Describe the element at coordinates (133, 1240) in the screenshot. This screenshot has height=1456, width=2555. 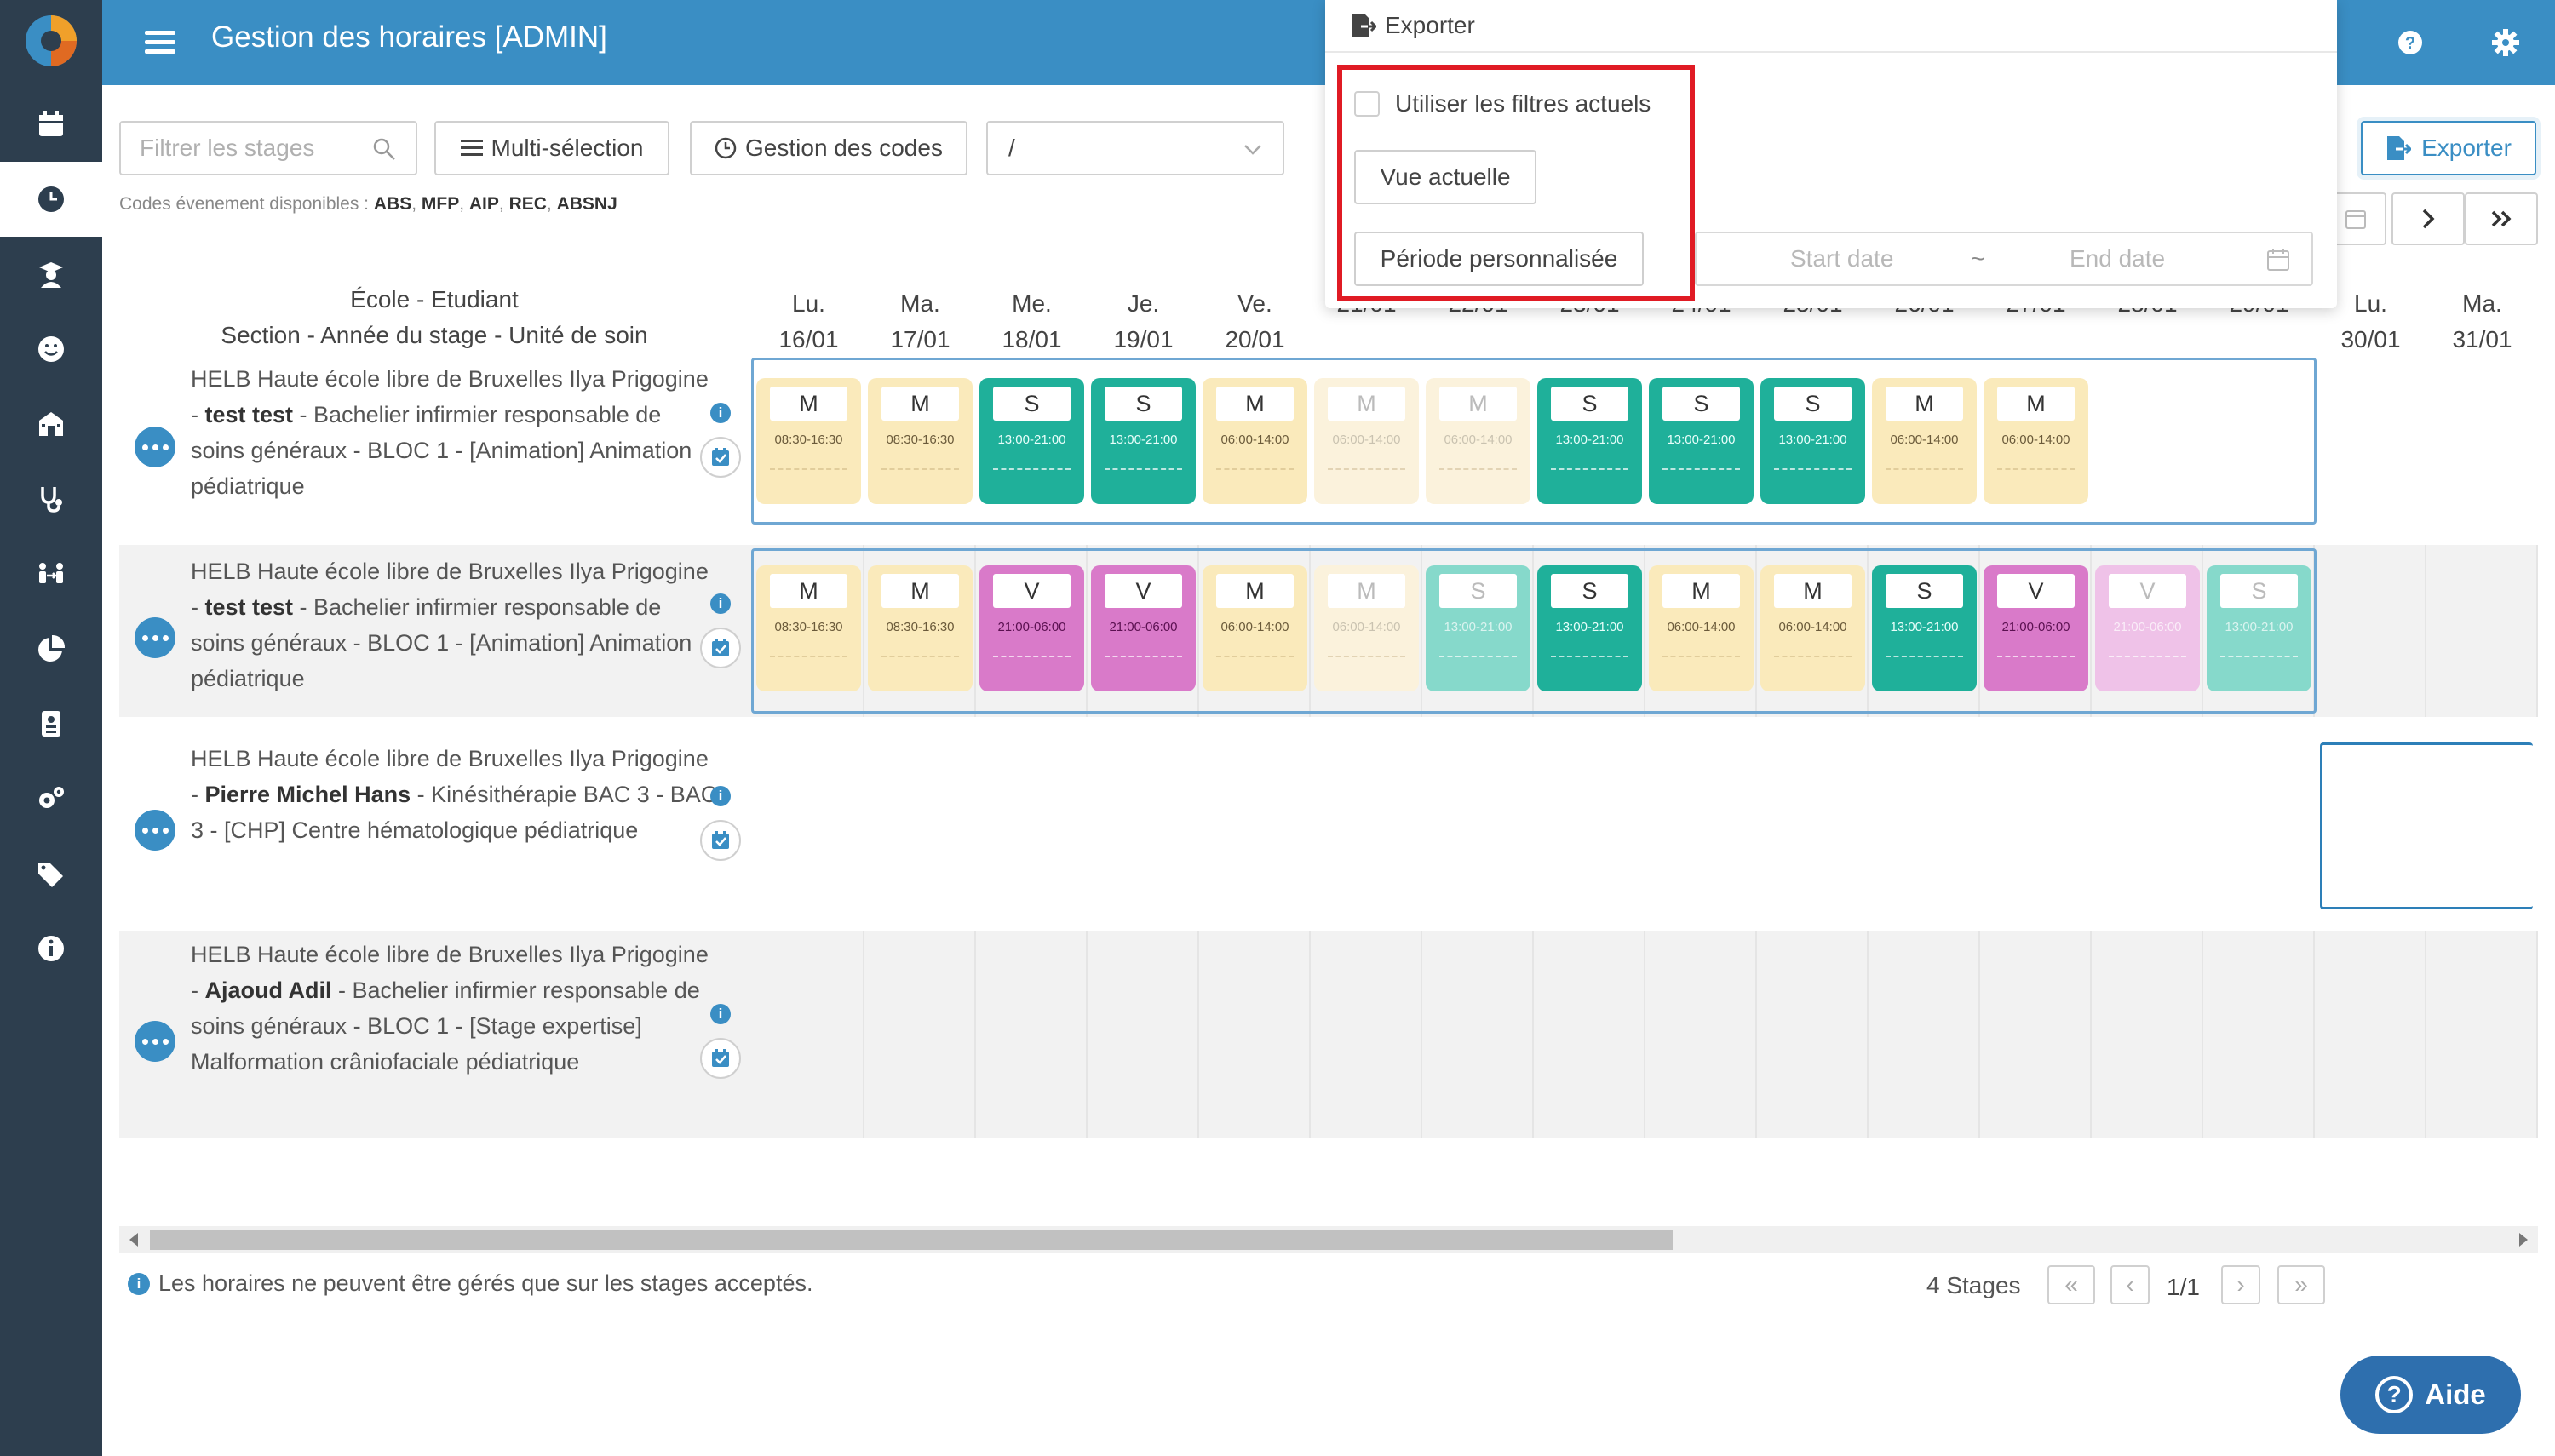
I see `scroll-left-arrow-icon` at that location.